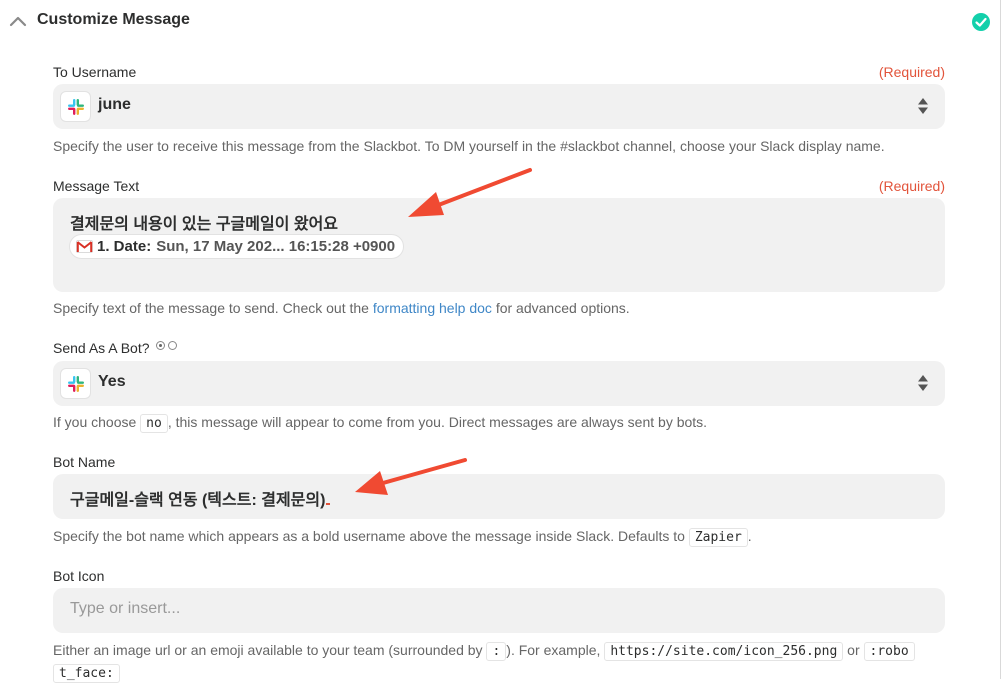 This screenshot has height=683, width=1004. I want to click on inline-code: :, so click(496, 651).